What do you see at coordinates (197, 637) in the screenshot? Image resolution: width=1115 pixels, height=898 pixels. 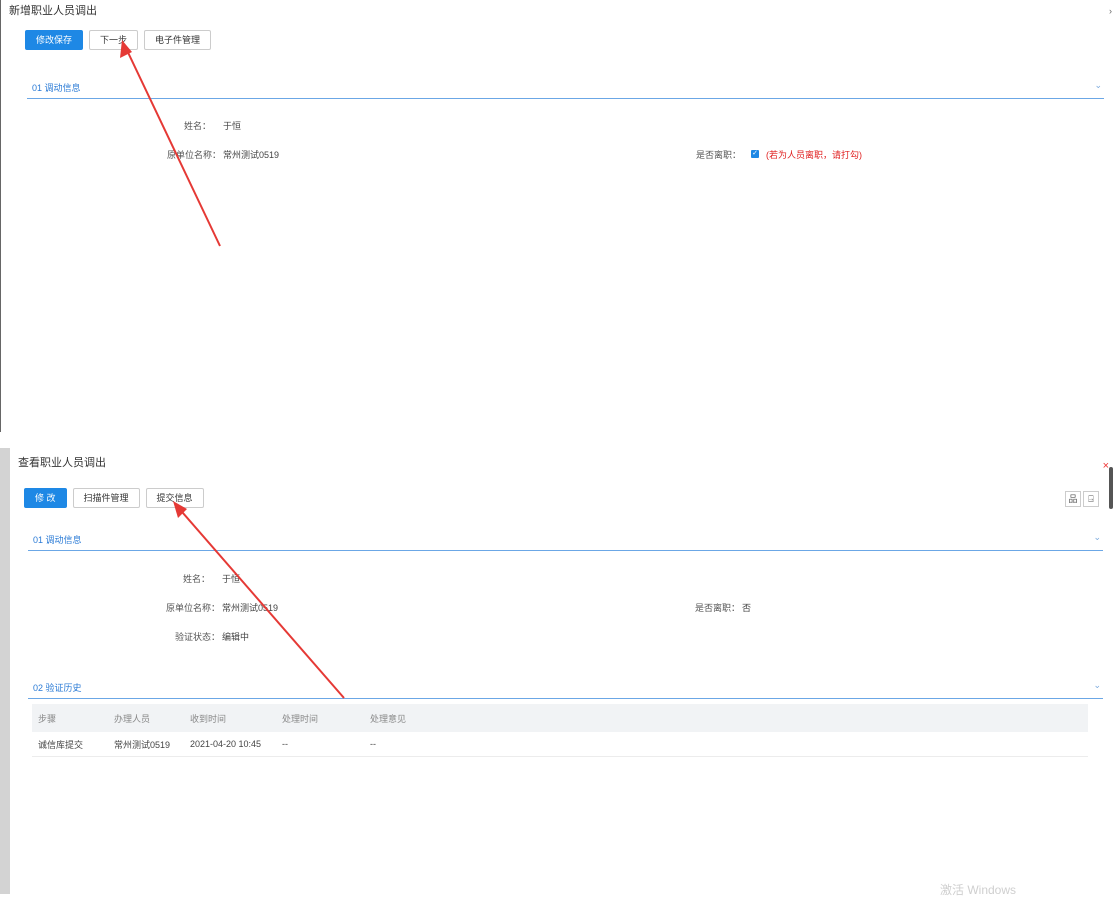 I see `verify-status-label: 验证状态：` at bounding box center [197, 637].